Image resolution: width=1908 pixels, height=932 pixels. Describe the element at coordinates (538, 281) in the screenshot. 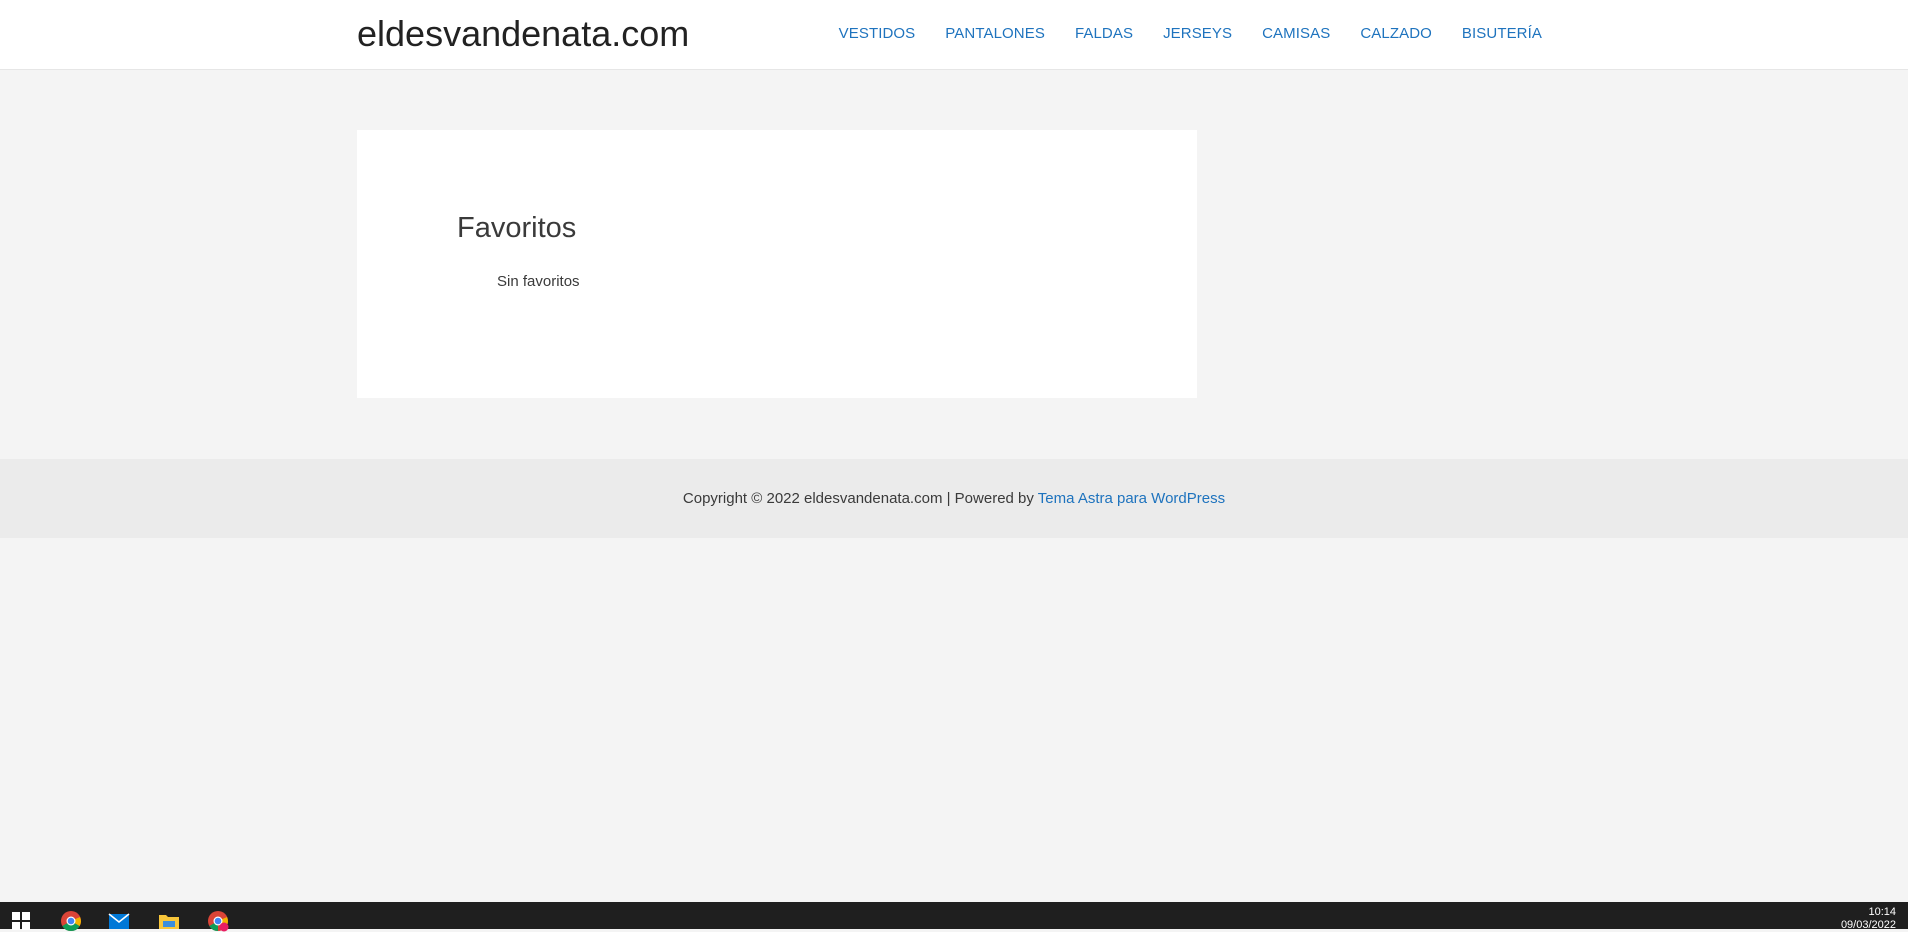

I see `empty-favorites-message: Sin favoritos` at that location.